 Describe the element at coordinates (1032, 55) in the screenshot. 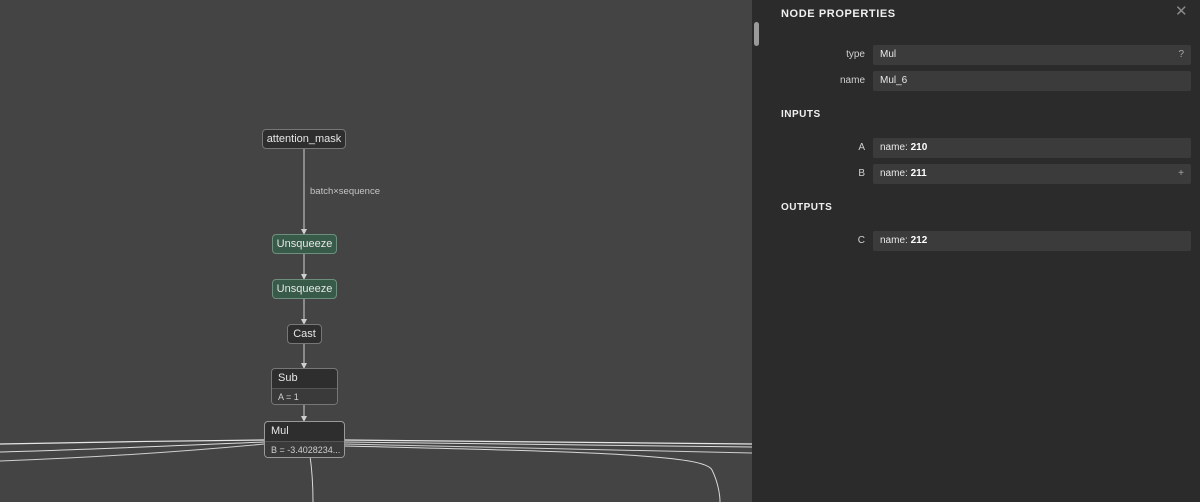

I see `property-type-field: Mul ?` at that location.